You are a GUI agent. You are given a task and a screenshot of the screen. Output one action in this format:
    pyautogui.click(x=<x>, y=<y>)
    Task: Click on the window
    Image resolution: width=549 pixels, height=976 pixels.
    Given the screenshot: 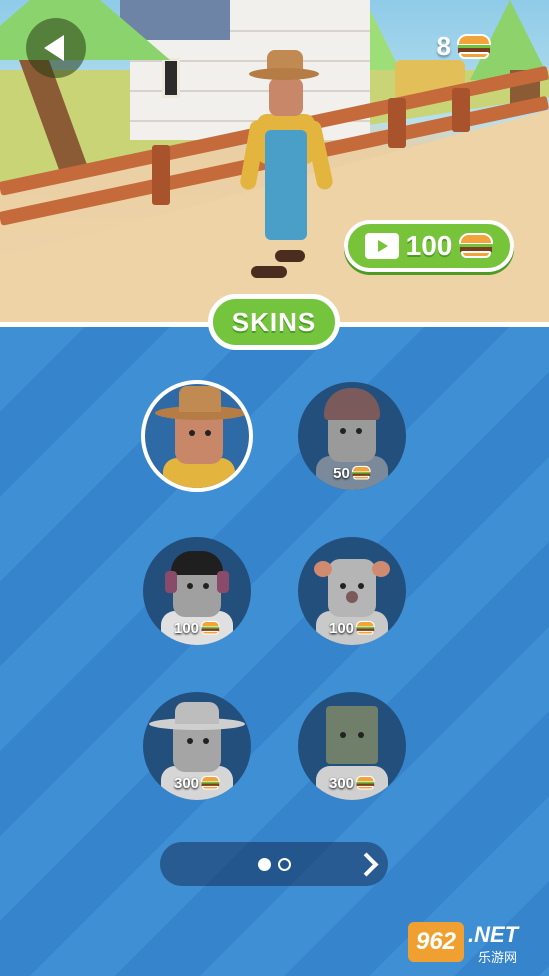 What is the action you would take?
    pyautogui.click(x=171, y=78)
    